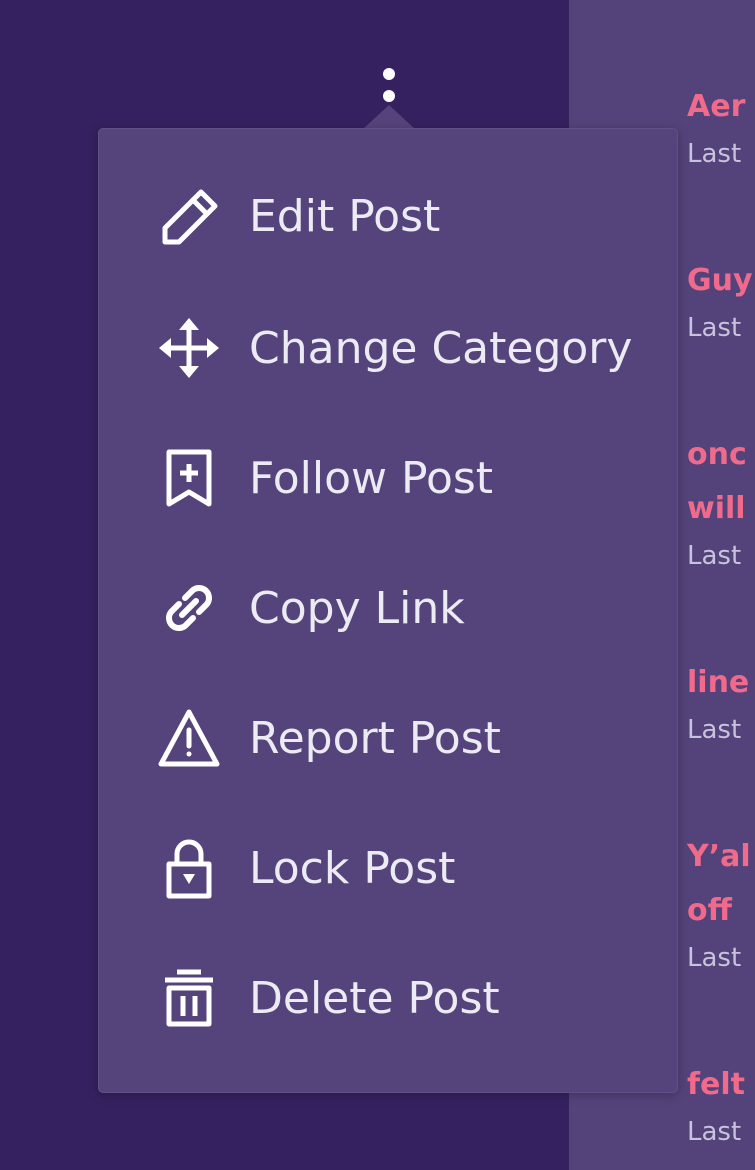  I want to click on menu-item-change-category: Change Category, so click(388, 348).